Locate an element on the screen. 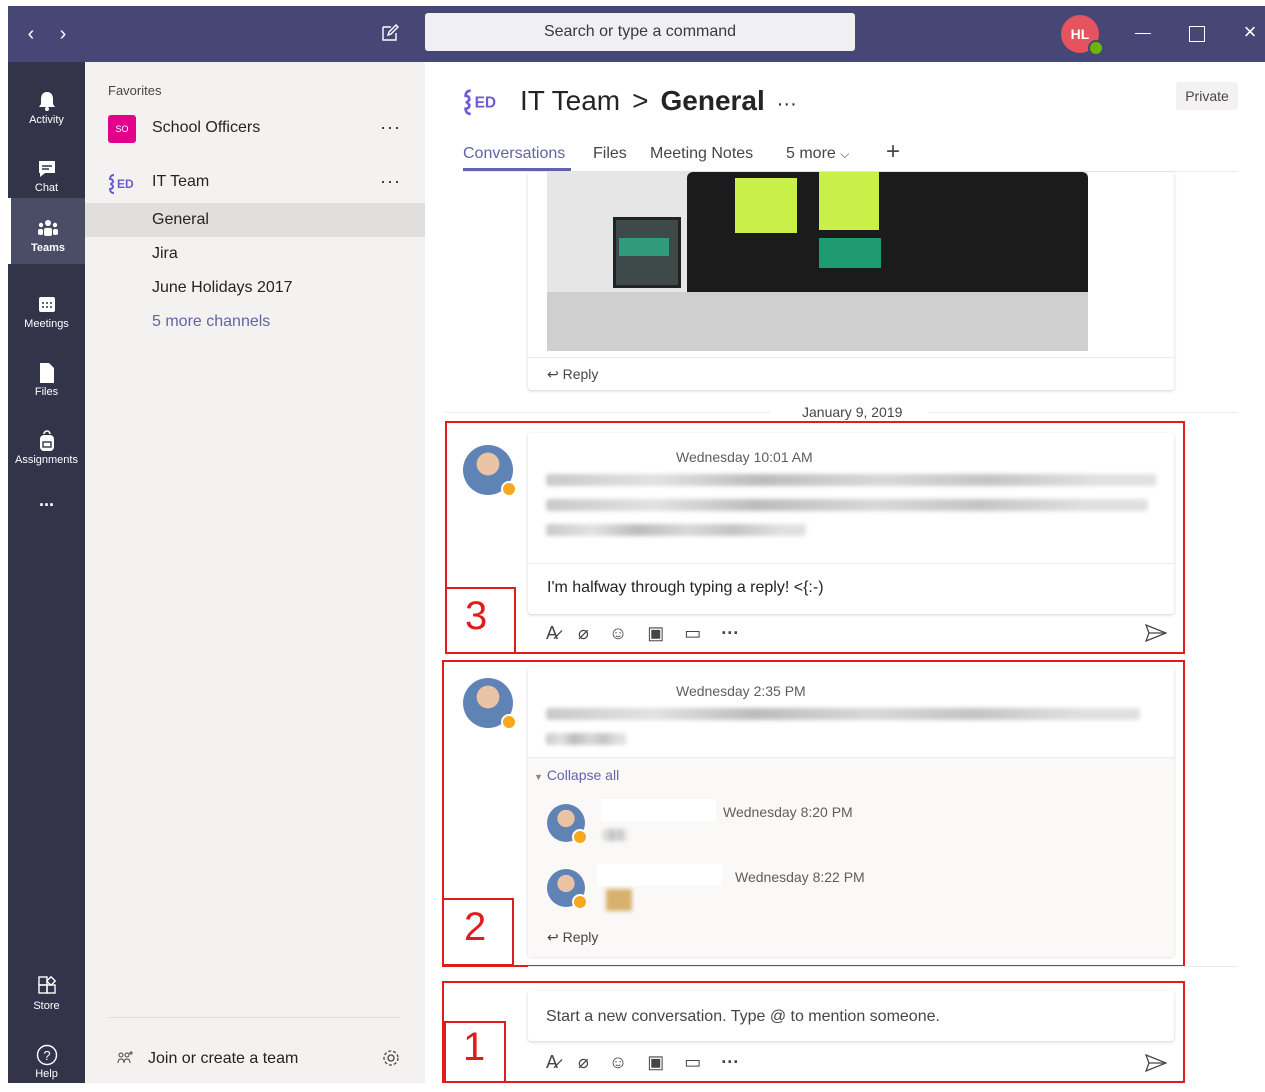  chat-icon is located at coordinates (46, 169).